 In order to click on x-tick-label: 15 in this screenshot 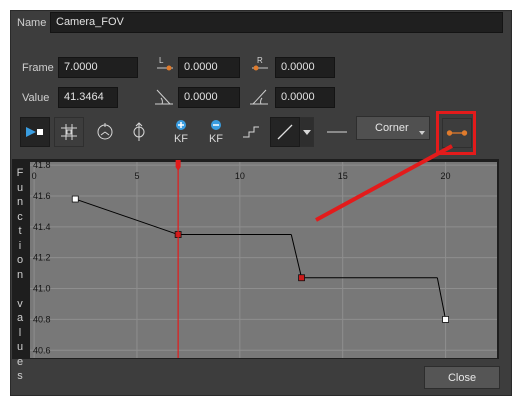, I will do `click(343, 176)`.